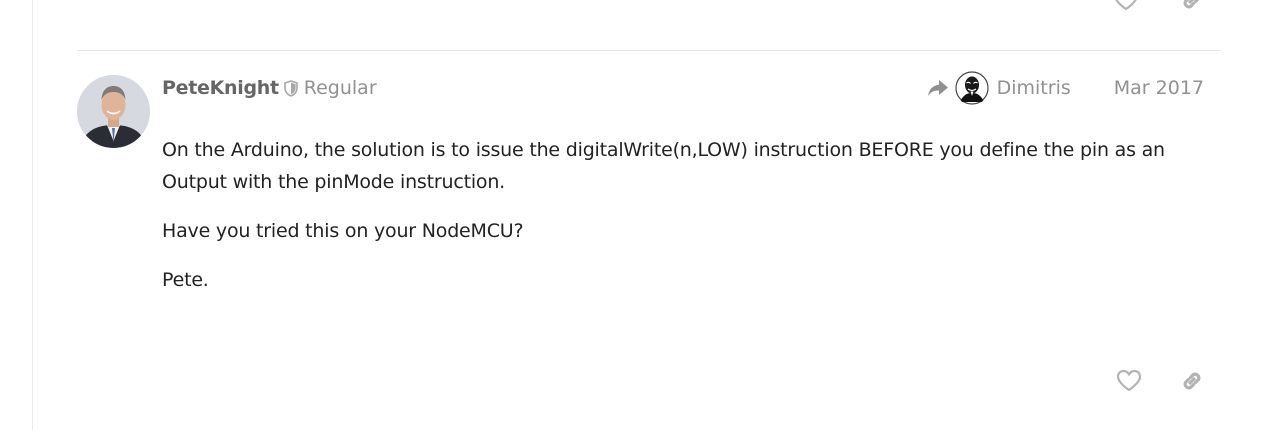 The width and height of the screenshot is (1280, 430). What do you see at coordinates (683, 88) in the screenshot?
I see `post-meta: PeteKnight Regular Dimitris Mar 2017` at bounding box center [683, 88].